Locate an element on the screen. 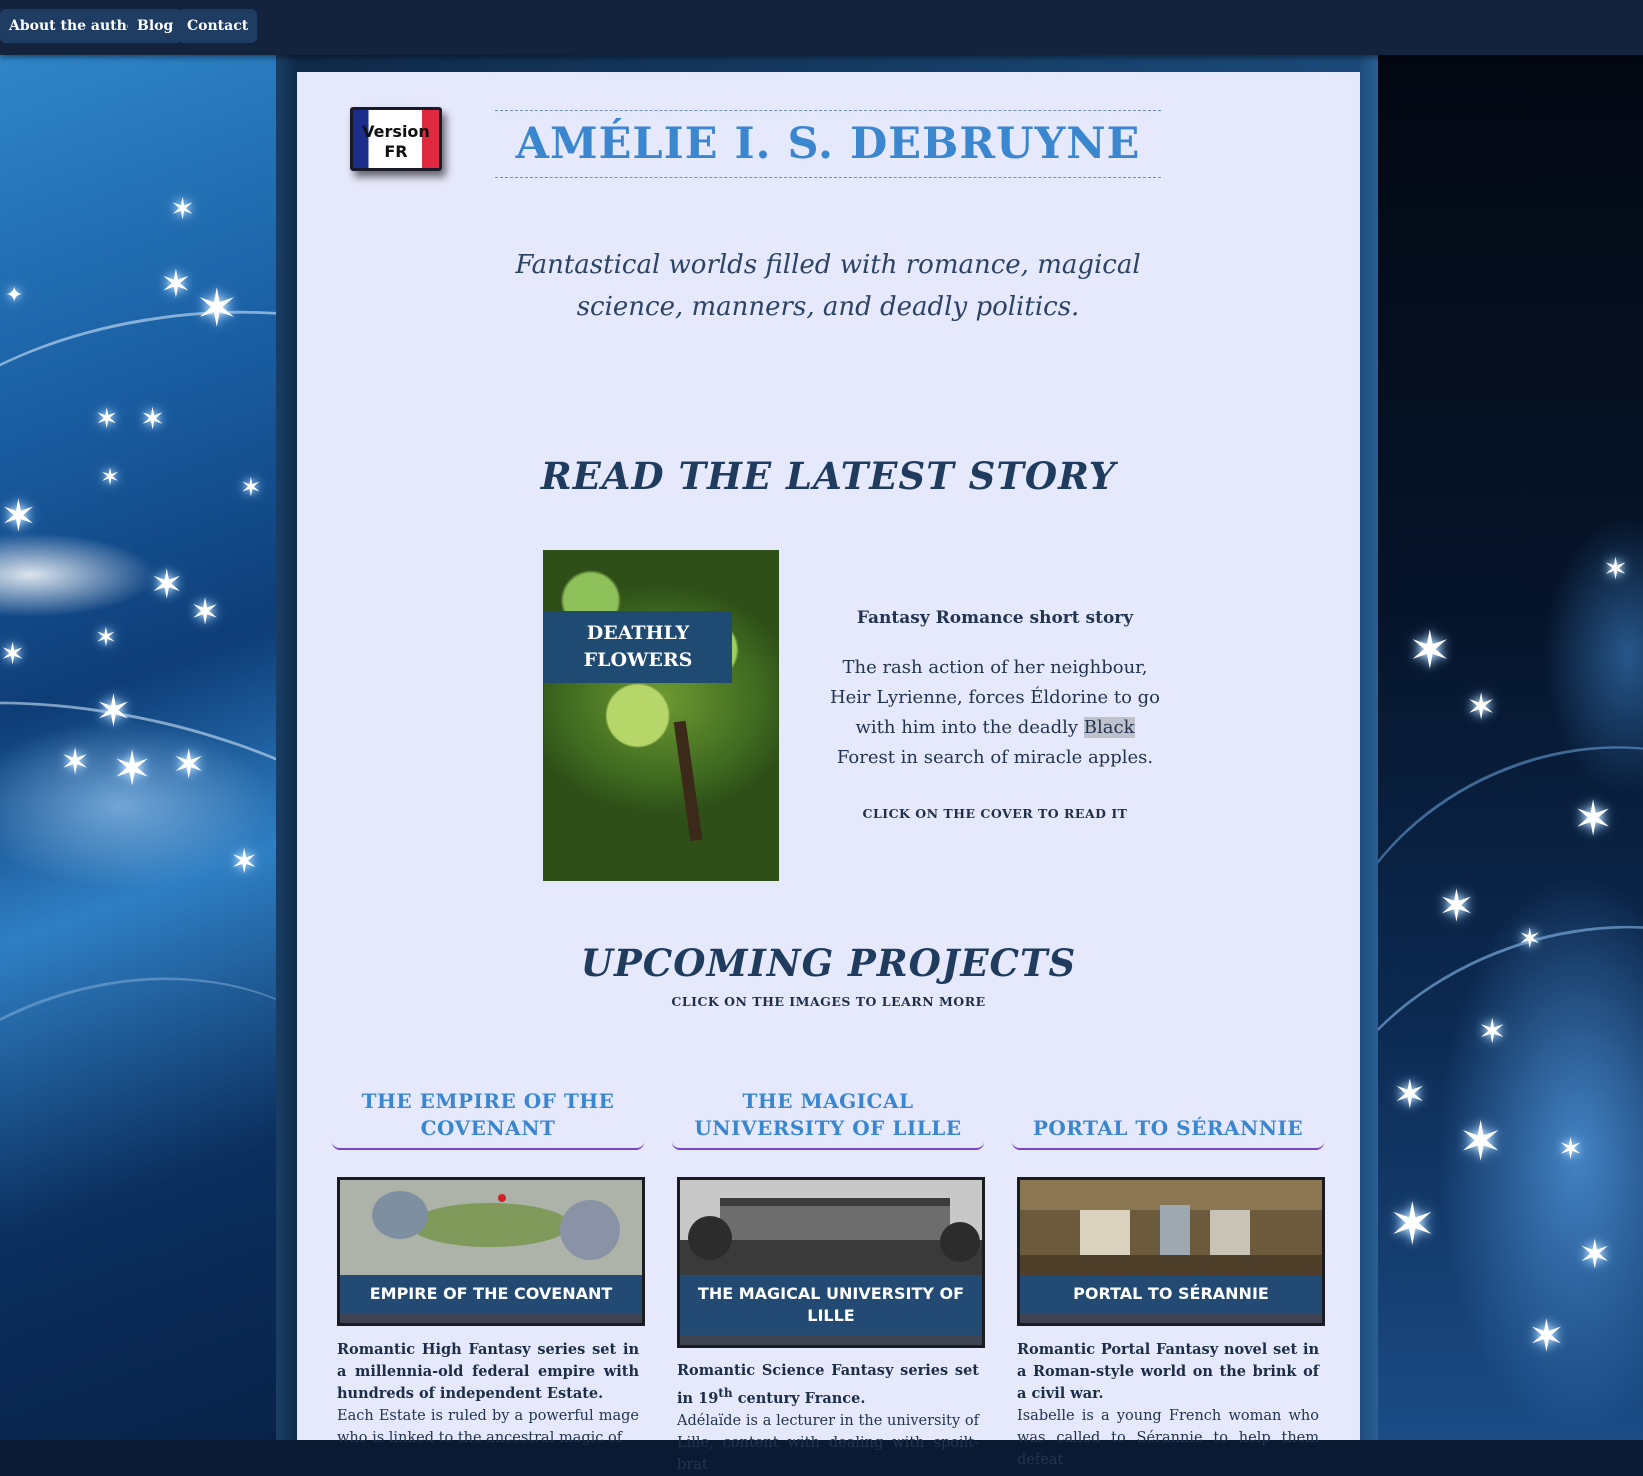 This screenshot has width=1643, height=1476. upcoming-projects-heading: UPCOMING PROJECTS is located at coordinates (828, 963).